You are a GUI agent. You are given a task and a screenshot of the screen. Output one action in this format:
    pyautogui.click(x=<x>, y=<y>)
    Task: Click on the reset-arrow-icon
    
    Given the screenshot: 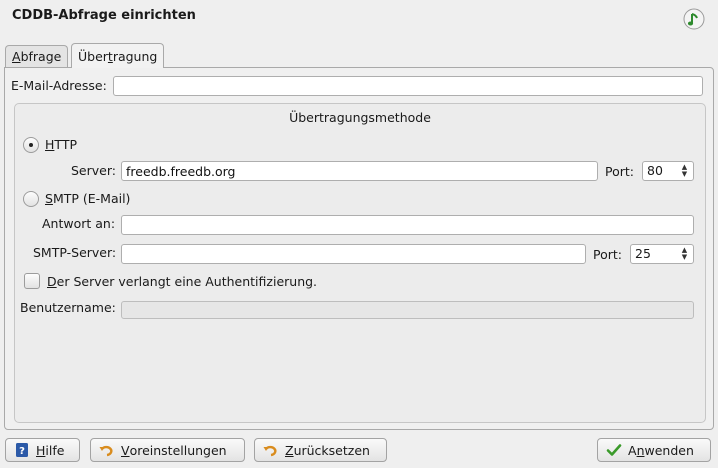 What is the action you would take?
    pyautogui.click(x=271, y=450)
    